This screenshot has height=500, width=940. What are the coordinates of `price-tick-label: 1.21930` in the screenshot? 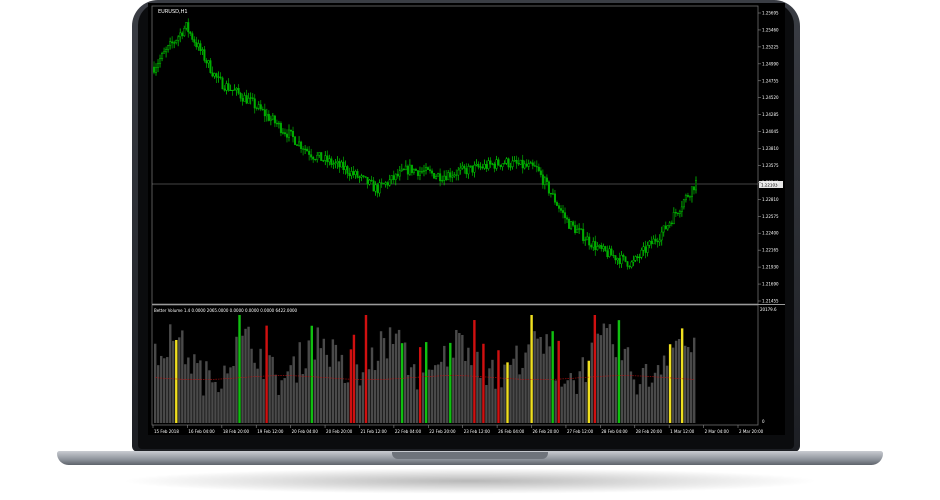 It's located at (770, 267).